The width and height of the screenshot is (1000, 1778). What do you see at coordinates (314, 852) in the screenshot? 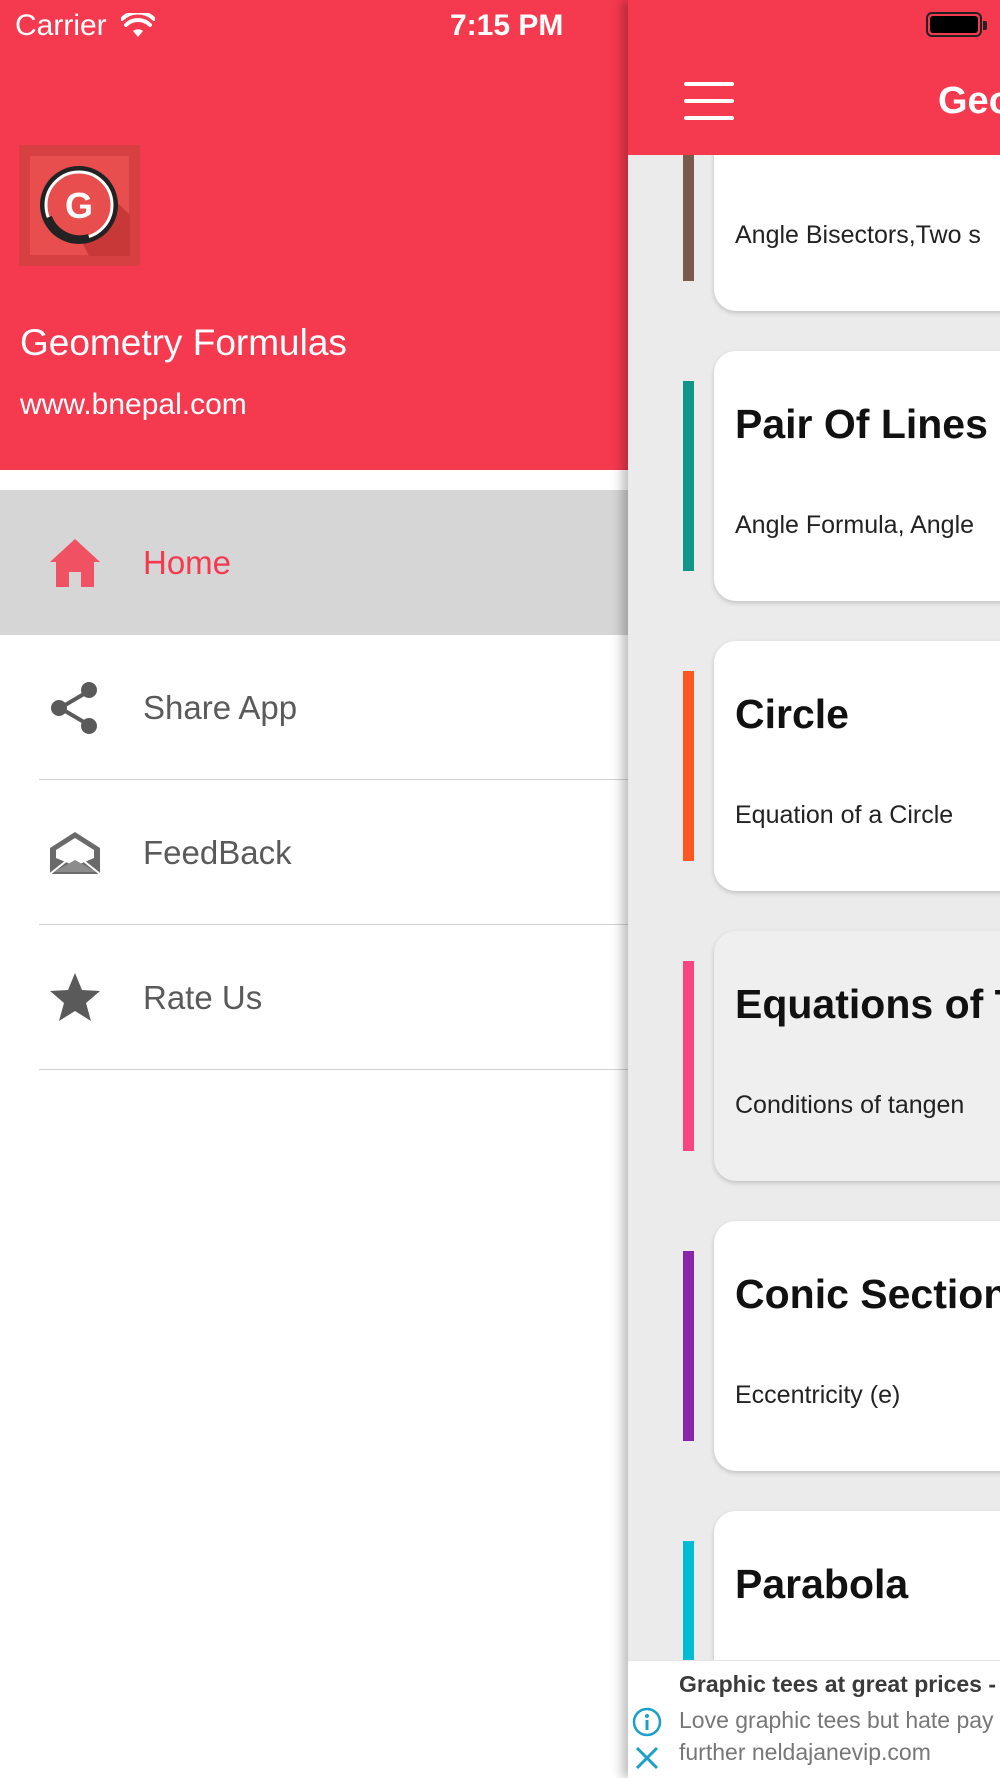
I see `drawer-item-feedback: FeedBack` at bounding box center [314, 852].